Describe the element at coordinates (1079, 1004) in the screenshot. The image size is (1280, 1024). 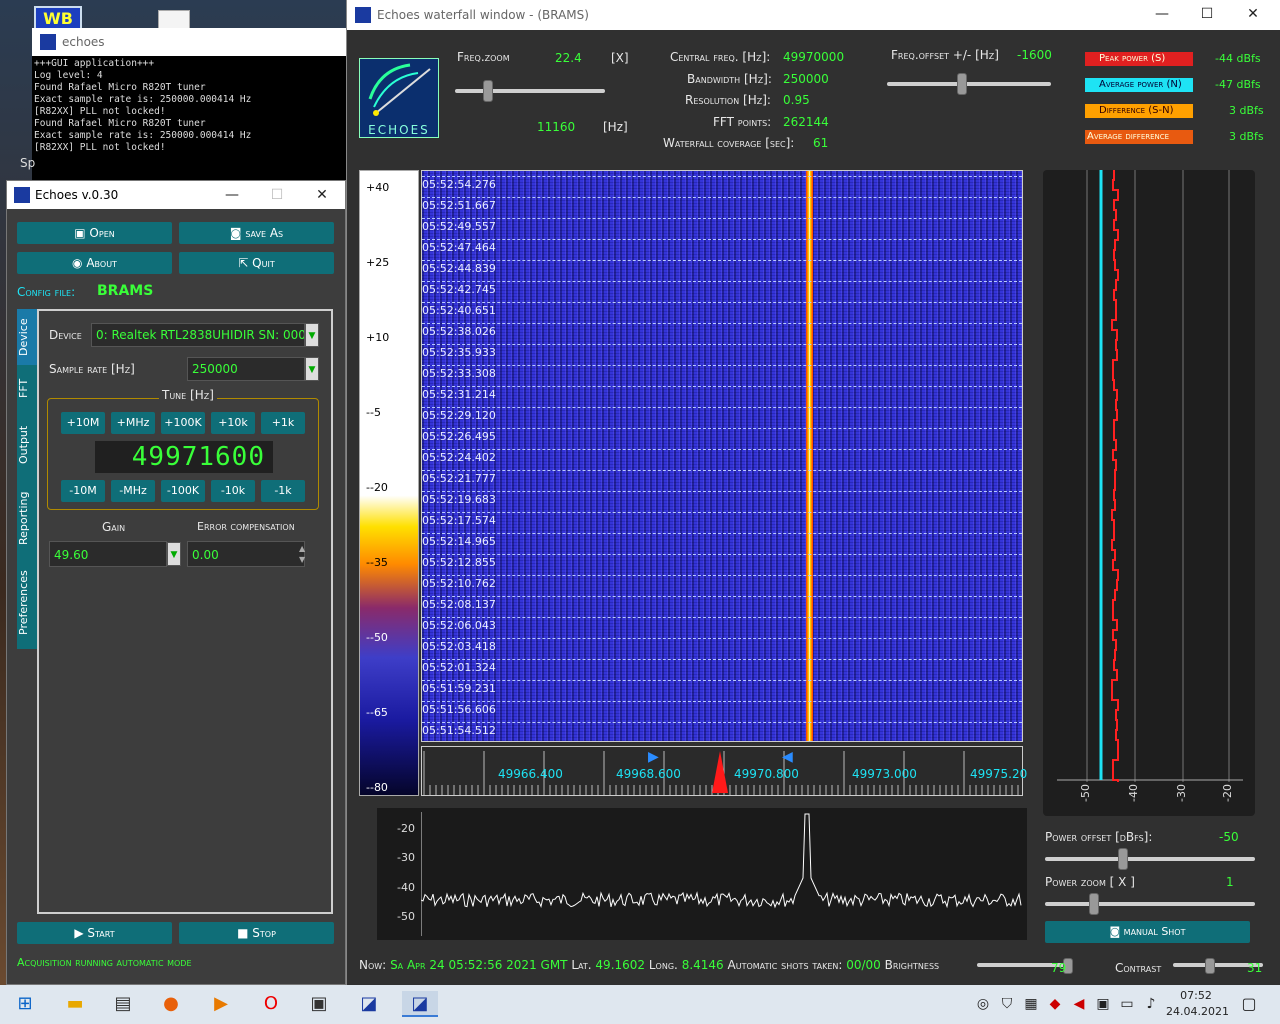
I see `volume-icon: ◀` at that location.